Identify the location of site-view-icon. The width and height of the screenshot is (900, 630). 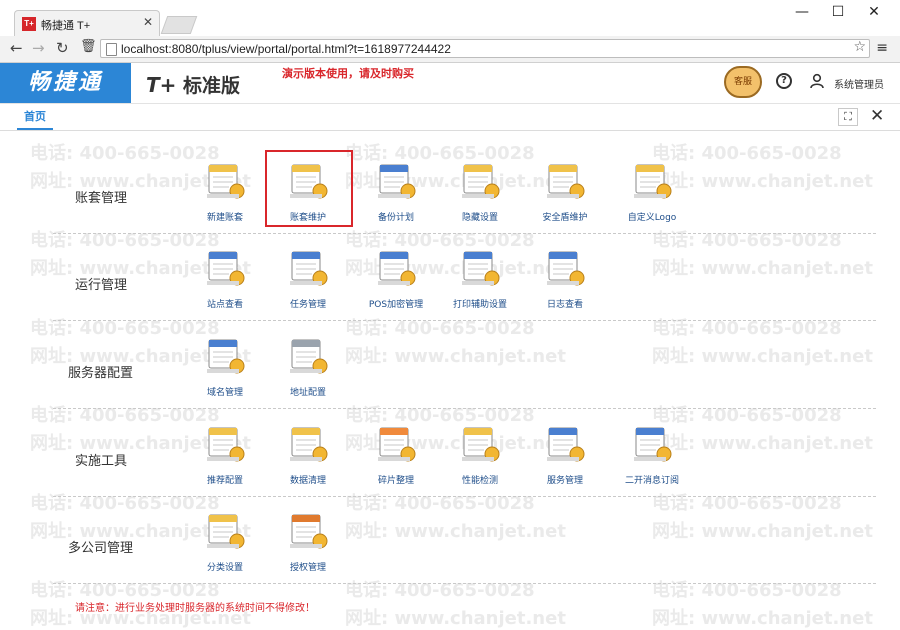
(226, 268).